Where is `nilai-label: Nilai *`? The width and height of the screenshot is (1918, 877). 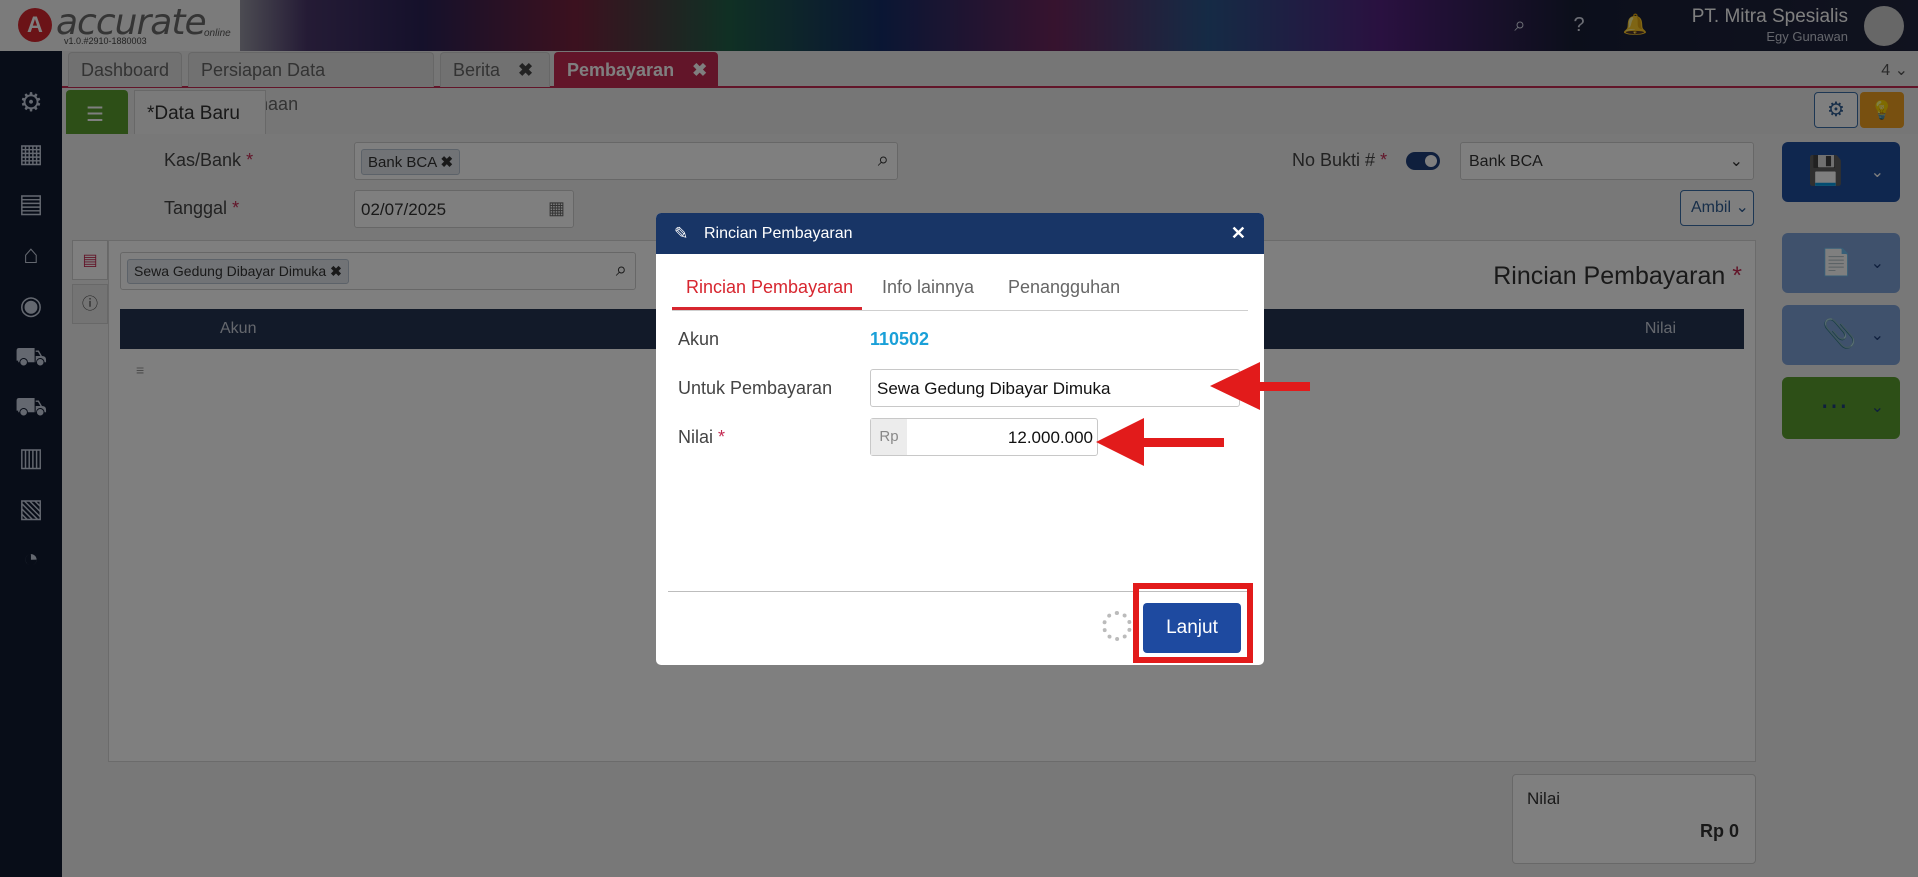 nilai-label: Nilai * is located at coordinates (701, 437).